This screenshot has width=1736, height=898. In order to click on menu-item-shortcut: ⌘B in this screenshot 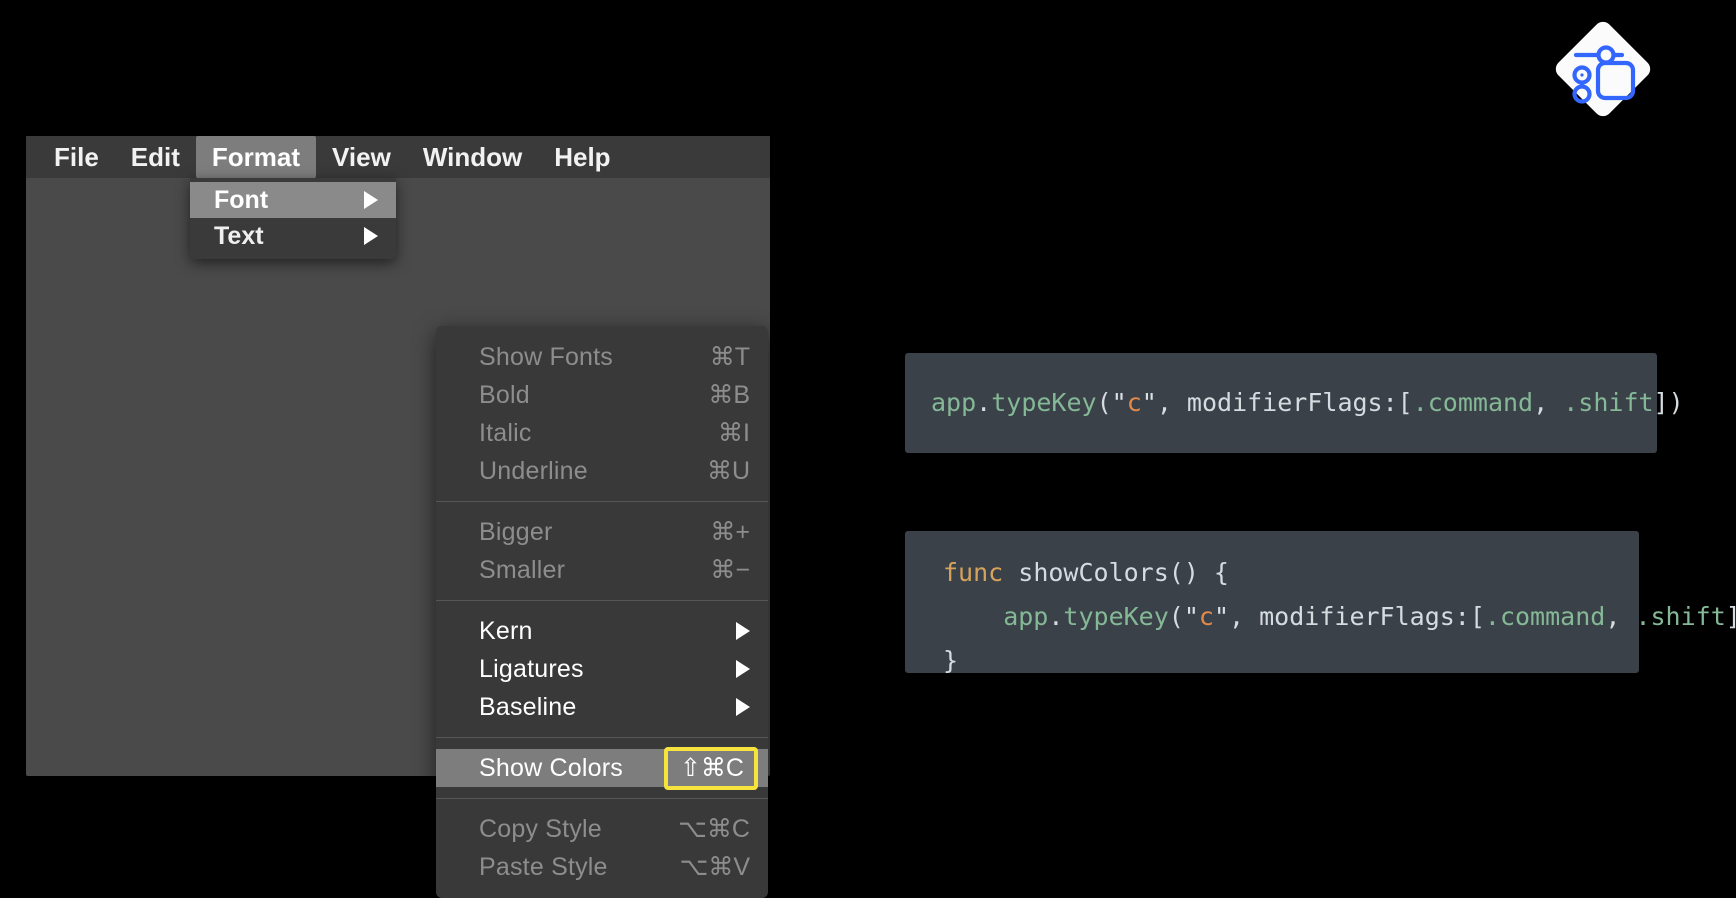, I will do `click(729, 395)`.